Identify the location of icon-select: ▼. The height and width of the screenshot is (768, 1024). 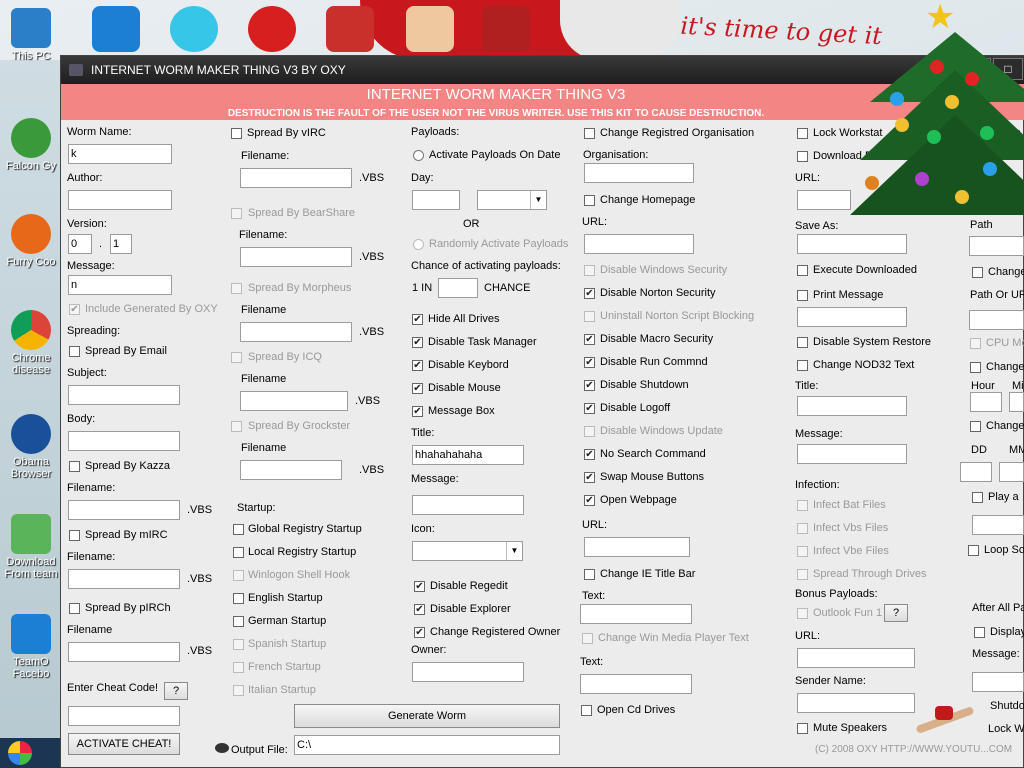
(467, 551).